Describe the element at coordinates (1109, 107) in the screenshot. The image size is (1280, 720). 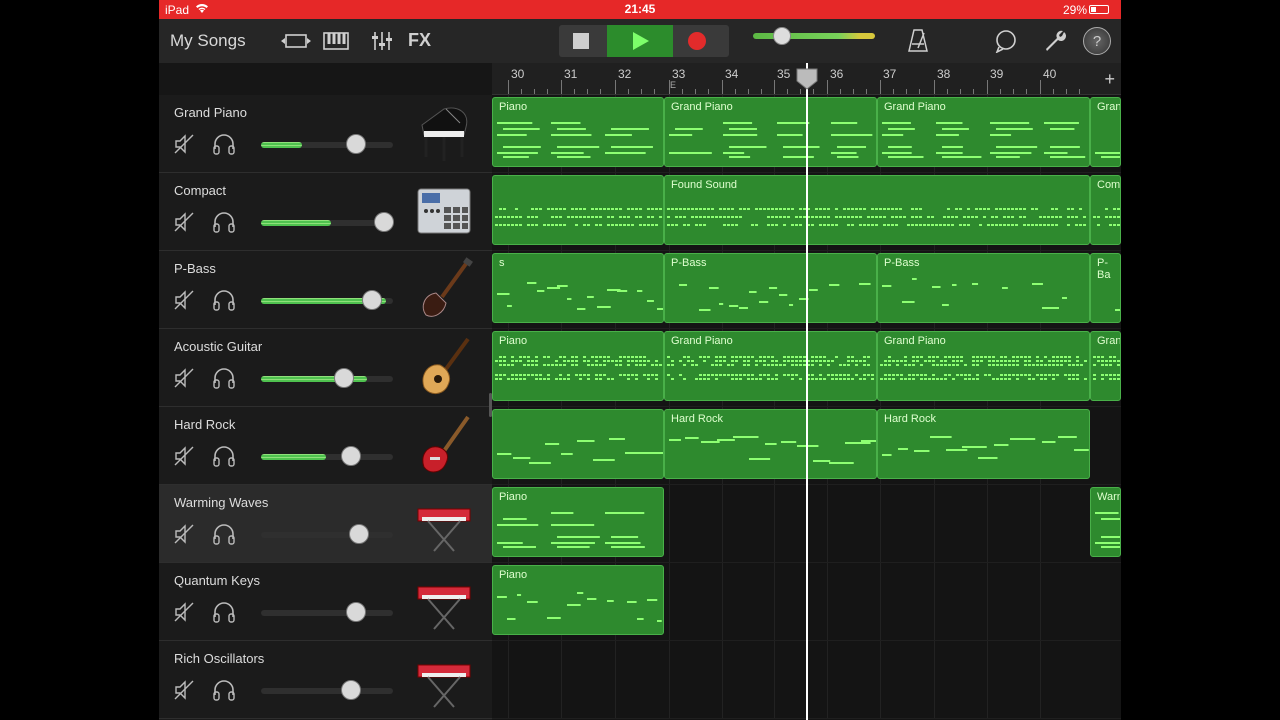
I see `region-label: Gran` at that location.